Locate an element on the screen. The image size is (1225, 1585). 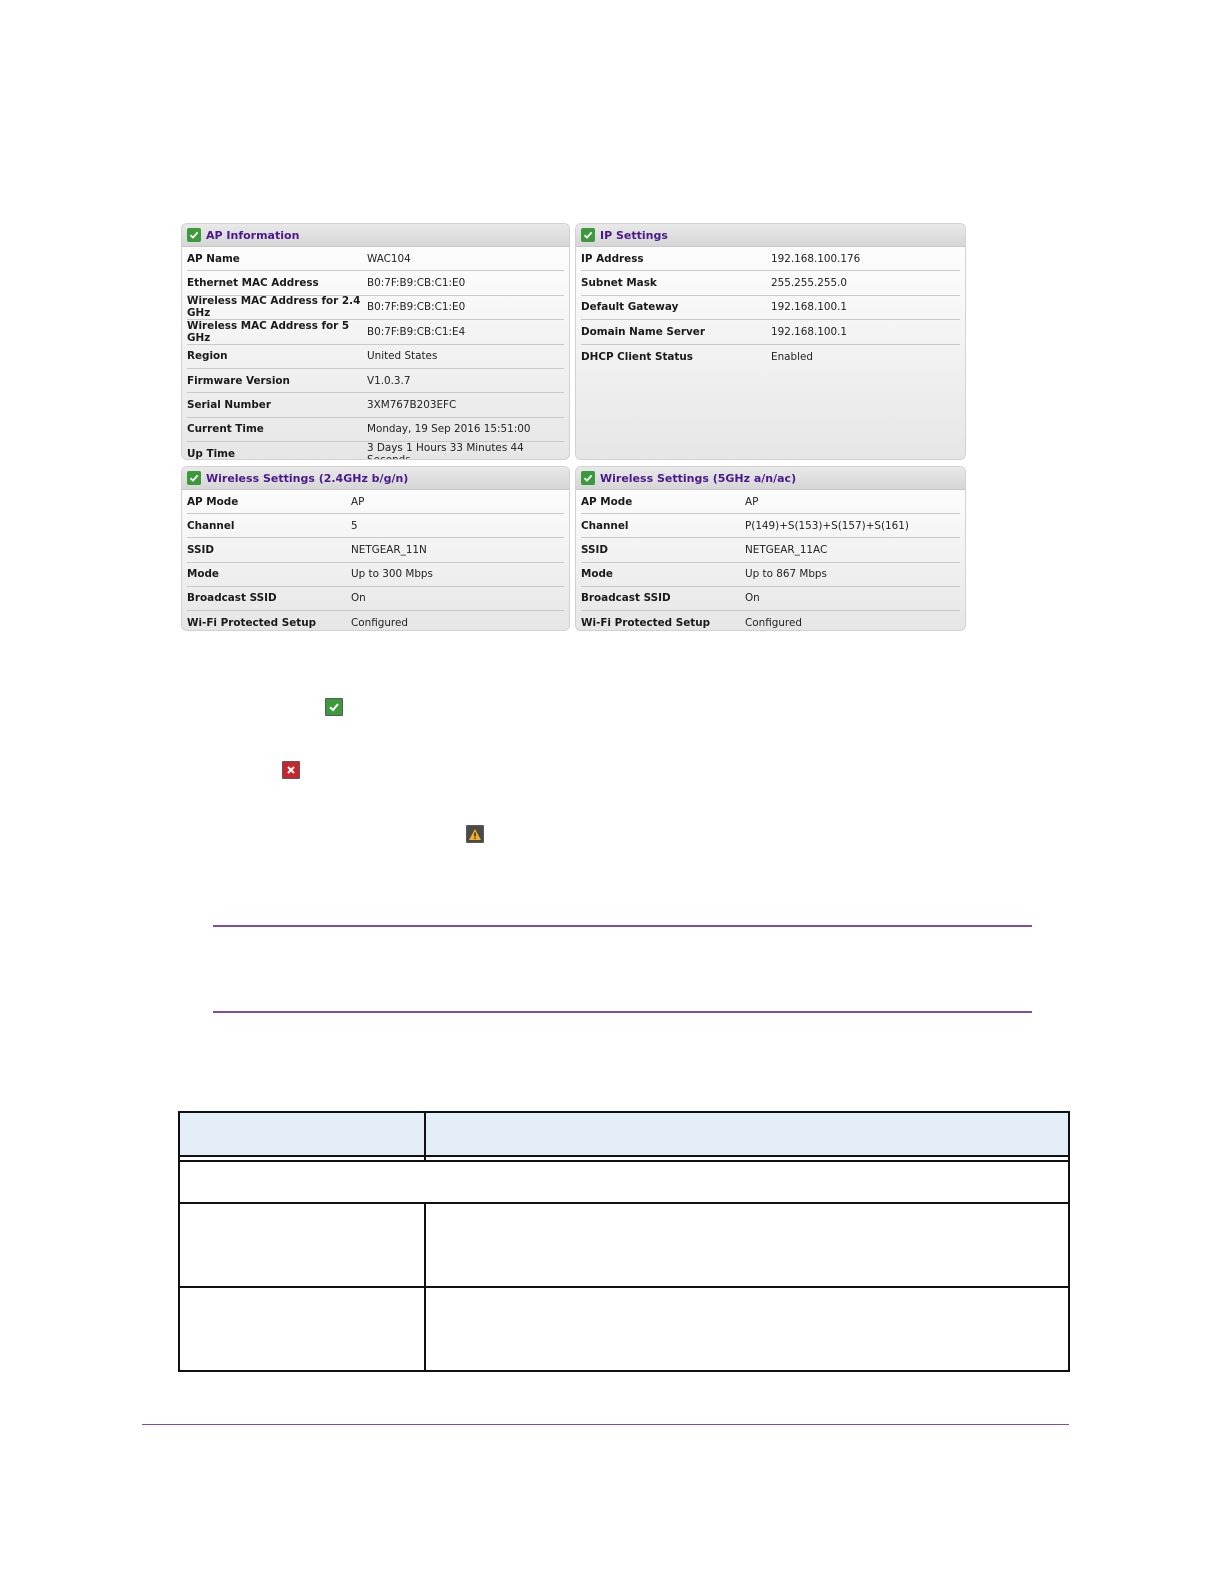
row-label: Default Gateway is located at coordinates (630, 307).